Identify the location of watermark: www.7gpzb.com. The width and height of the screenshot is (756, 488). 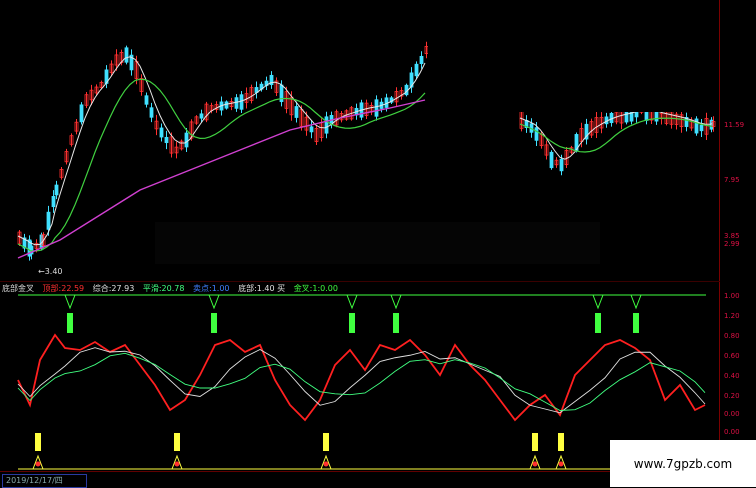
(683, 463).